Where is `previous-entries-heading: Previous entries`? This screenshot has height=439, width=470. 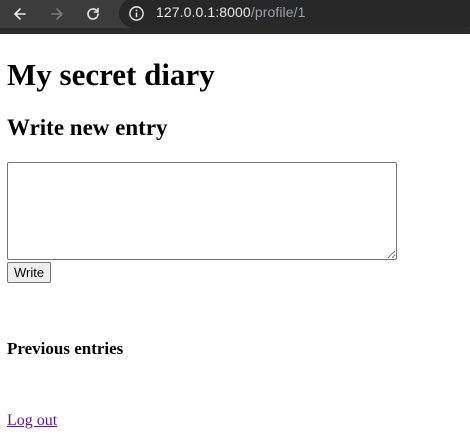
previous-entries-heading: Previous entries is located at coordinates (65, 348).